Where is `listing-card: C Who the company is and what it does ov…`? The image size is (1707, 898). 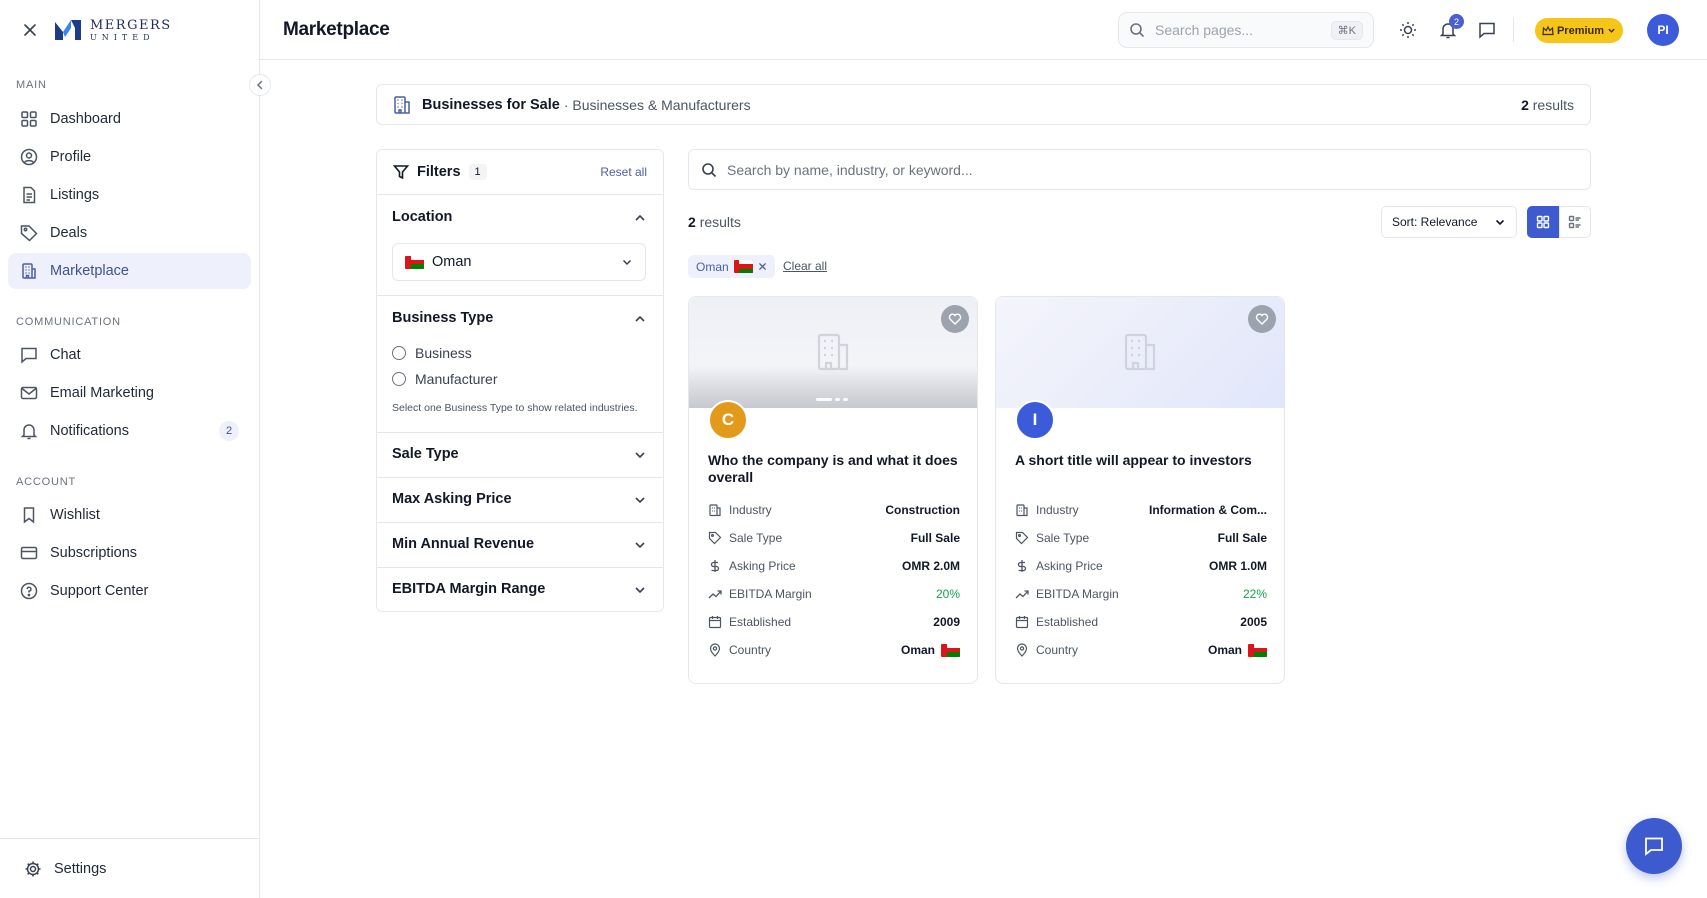
listing-card: C Who the company is and what it does ov… is located at coordinates (833, 490).